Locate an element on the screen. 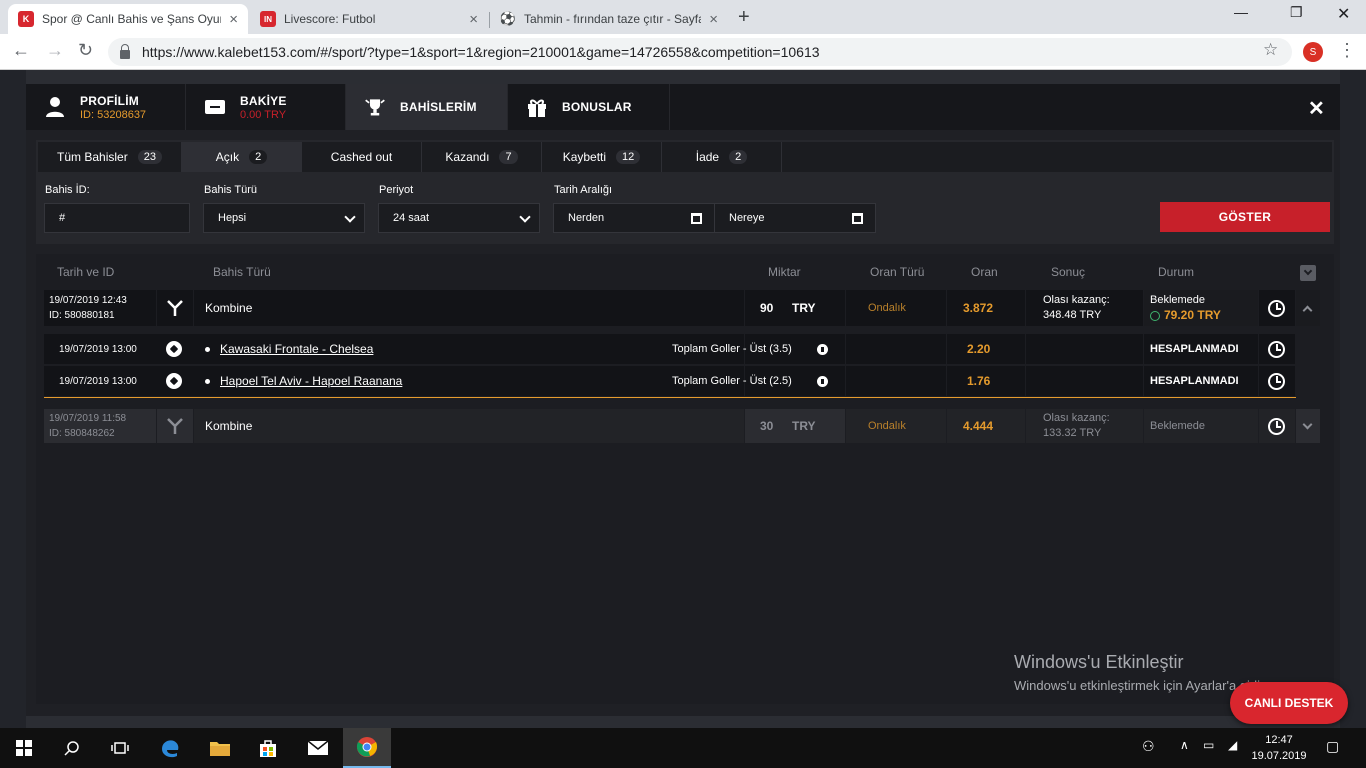 This screenshot has width=1366, height=768. restore-icon: ❐ is located at coordinates (1296, 12).